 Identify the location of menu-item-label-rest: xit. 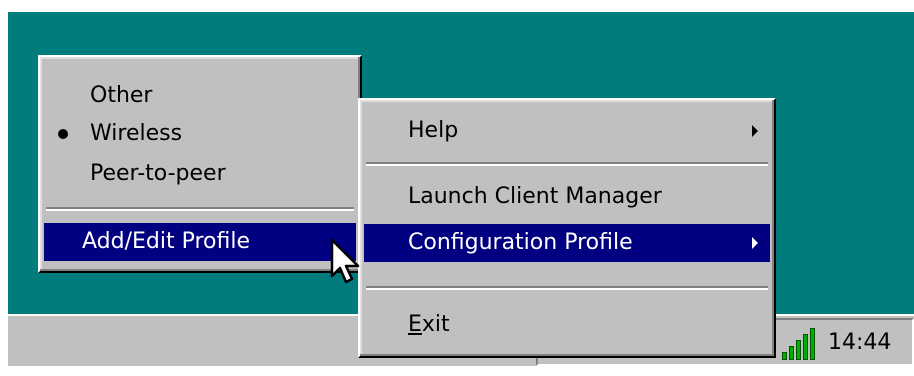
(435, 324).